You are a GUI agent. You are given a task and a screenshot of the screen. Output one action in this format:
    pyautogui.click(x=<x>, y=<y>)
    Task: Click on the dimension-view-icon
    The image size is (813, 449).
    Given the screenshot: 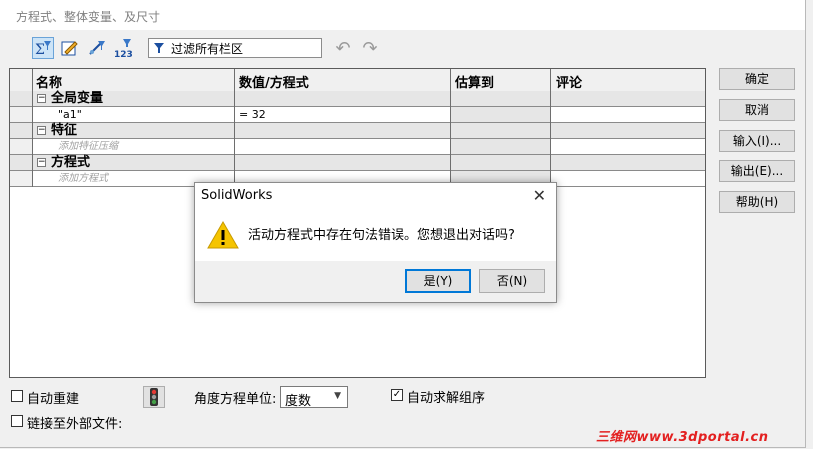 What is the action you would take?
    pyautogui.click(x=97, y=48)
    